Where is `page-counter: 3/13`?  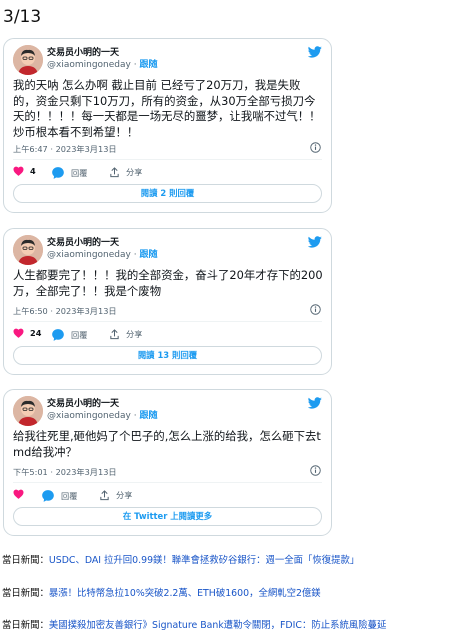
page-counter: 3/13 is located at coordinates (22, 17).